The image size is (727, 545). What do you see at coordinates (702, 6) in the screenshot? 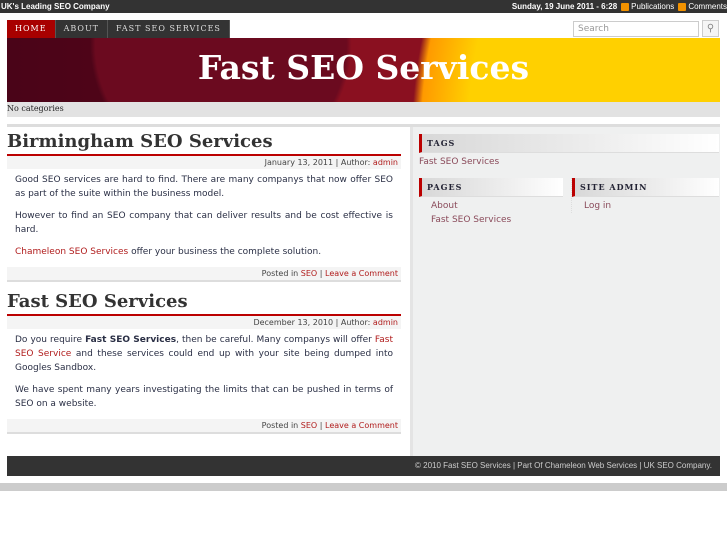
I see `comments-feed-link: Comments` at bounding box center [702, 6].